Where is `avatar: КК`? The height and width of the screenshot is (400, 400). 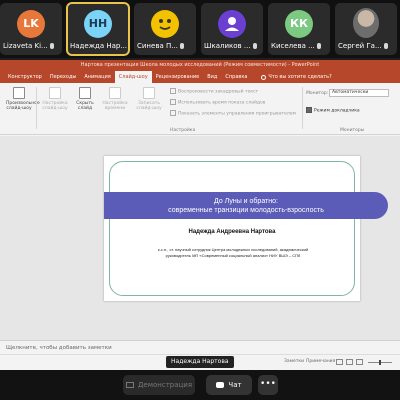 avatar: КК is located at coordinates (299, 24).